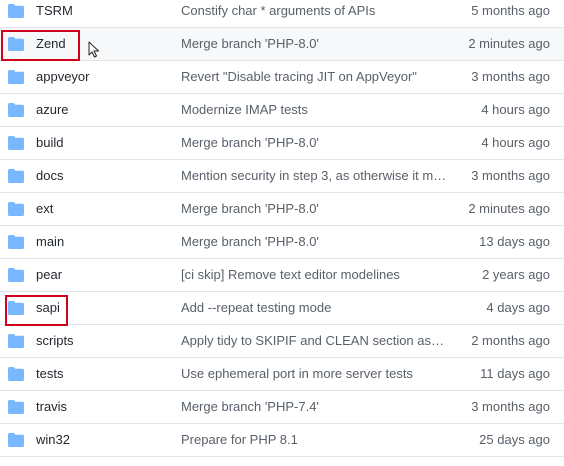  Describe the element at coordinates (510, 340) in the screenshot. I see `commit-age: 2 months ago` at that location.